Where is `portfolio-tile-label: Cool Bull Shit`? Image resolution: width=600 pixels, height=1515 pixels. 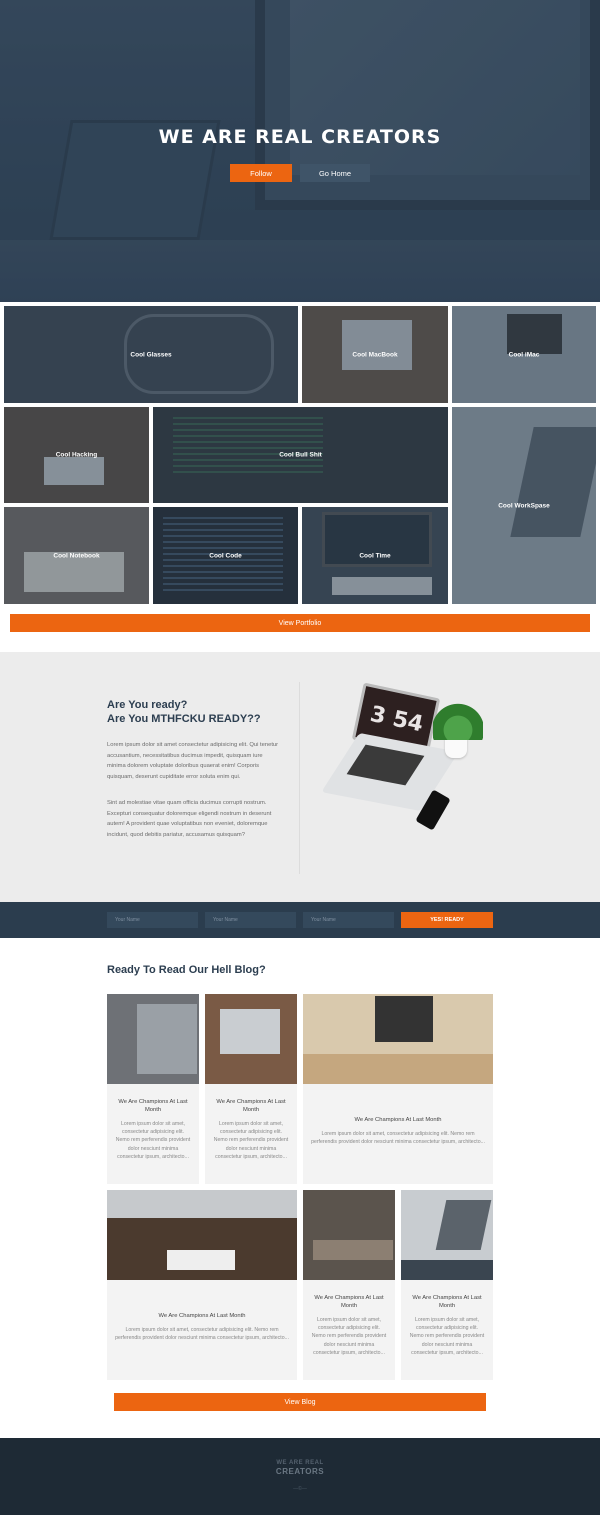 portfolio-tile-label: Cool Bull Shit is located at coordinates (300, 455).